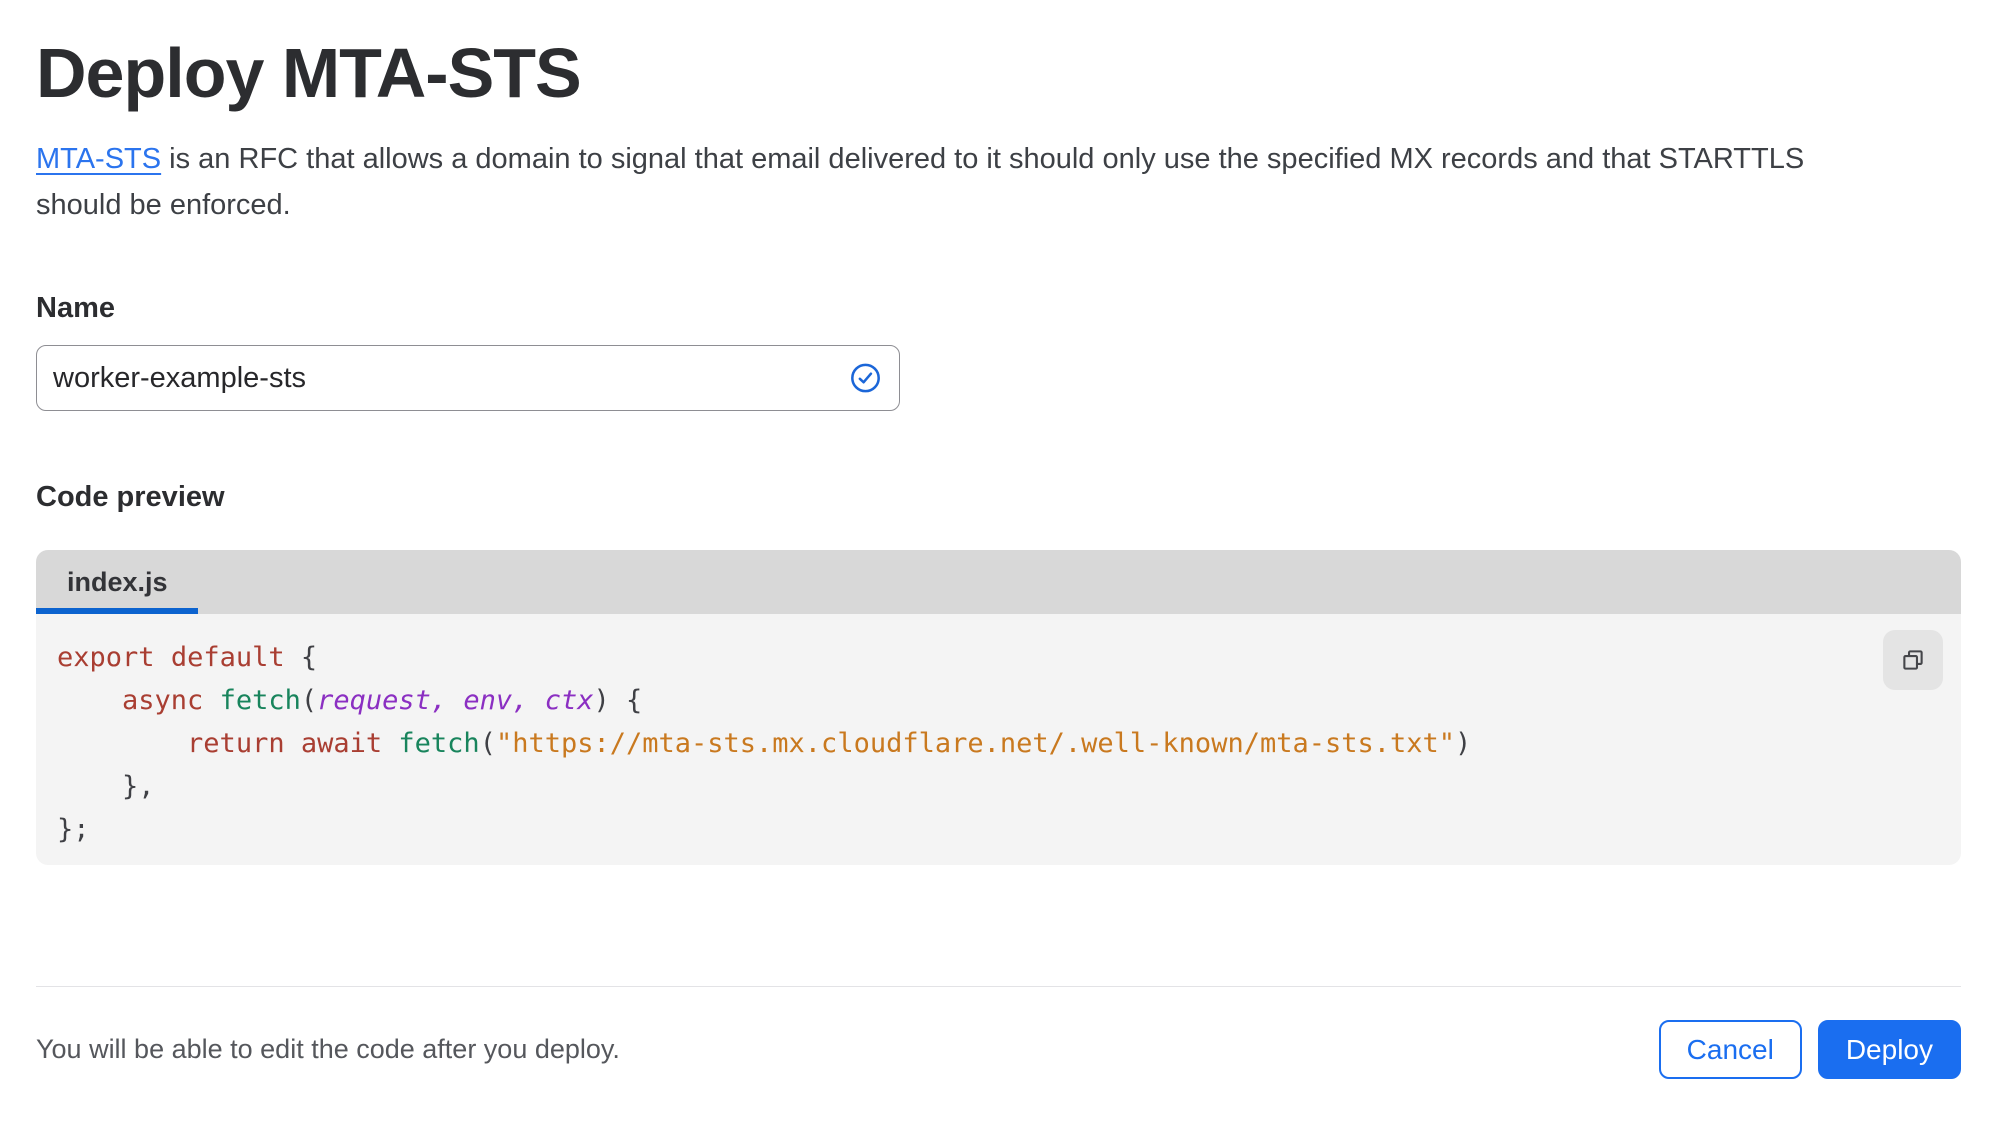  Describe the element at coordinates (75, 308) in the screenshot. I see `name-label: Name` at that location.